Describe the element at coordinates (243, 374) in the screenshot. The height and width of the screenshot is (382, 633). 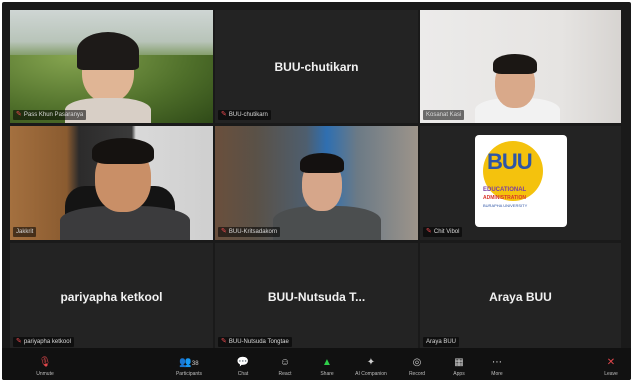
I see `chat-label: Chat` at that location.